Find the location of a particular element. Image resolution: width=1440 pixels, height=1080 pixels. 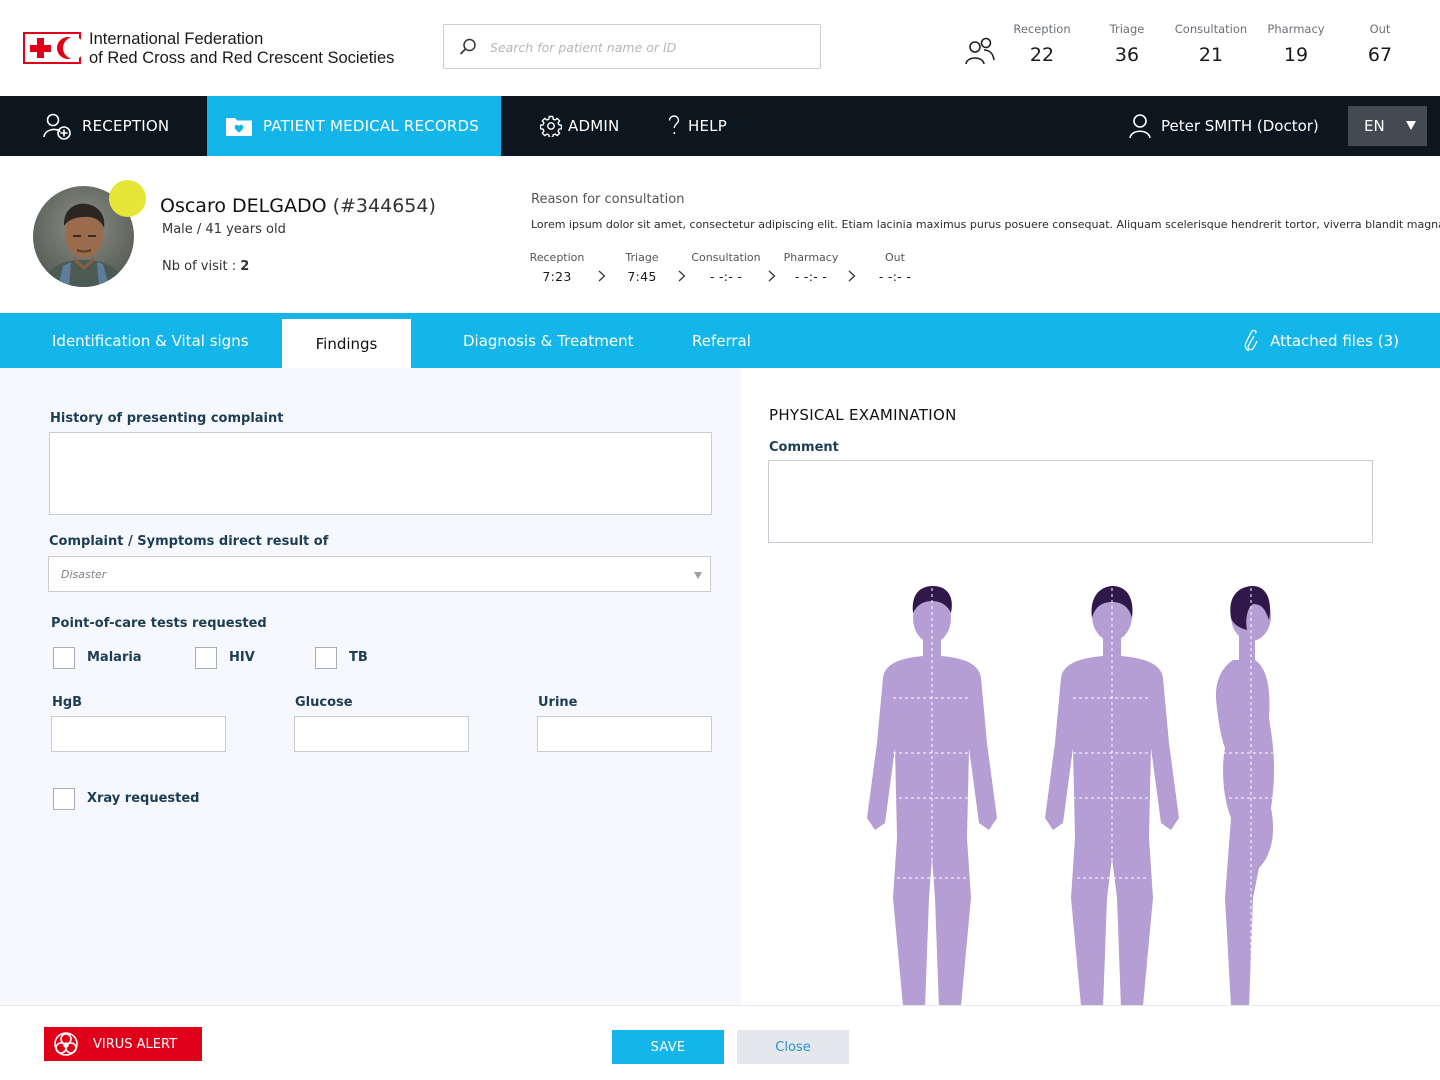

nav-admin-label: ADMIN is located at coordinates (594, 126).